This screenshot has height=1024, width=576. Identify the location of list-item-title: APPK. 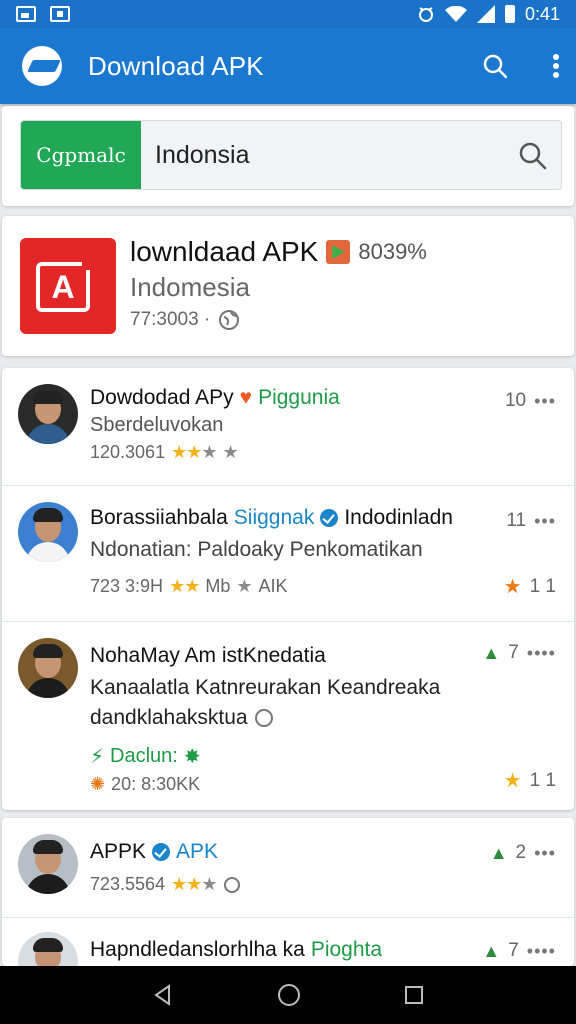
(118, 851).